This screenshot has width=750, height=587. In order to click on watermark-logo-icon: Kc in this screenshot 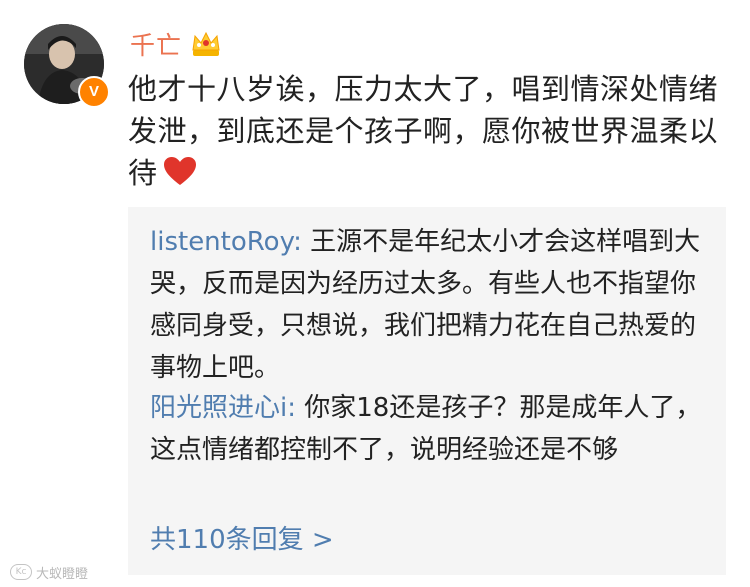, I will do `click(21, 572)`.